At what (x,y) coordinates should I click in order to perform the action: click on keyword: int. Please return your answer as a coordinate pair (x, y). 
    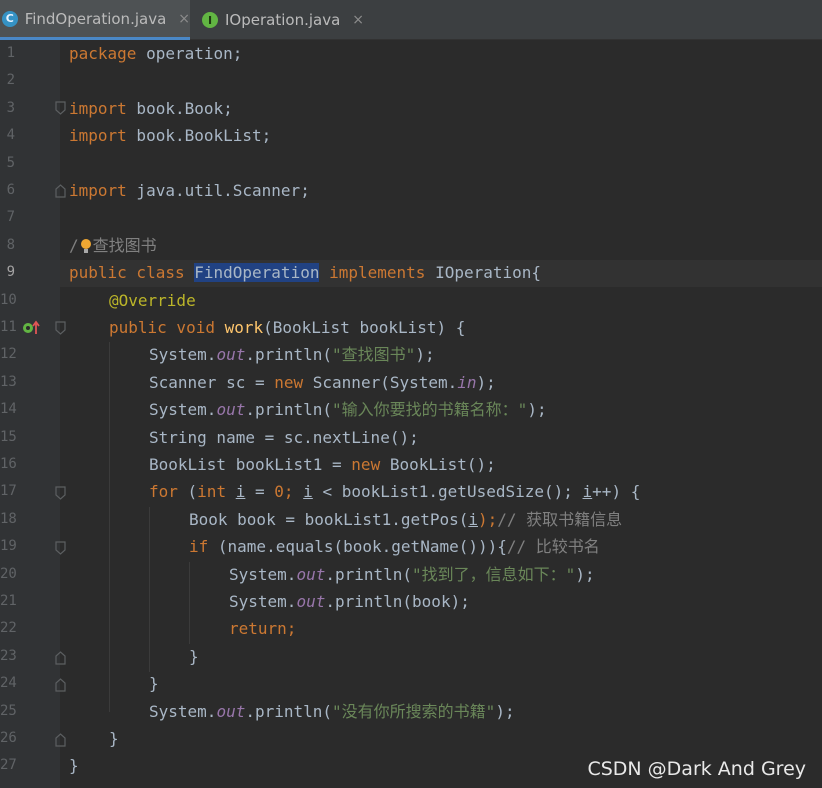
    Looking at the image, I should click on (212, 492).